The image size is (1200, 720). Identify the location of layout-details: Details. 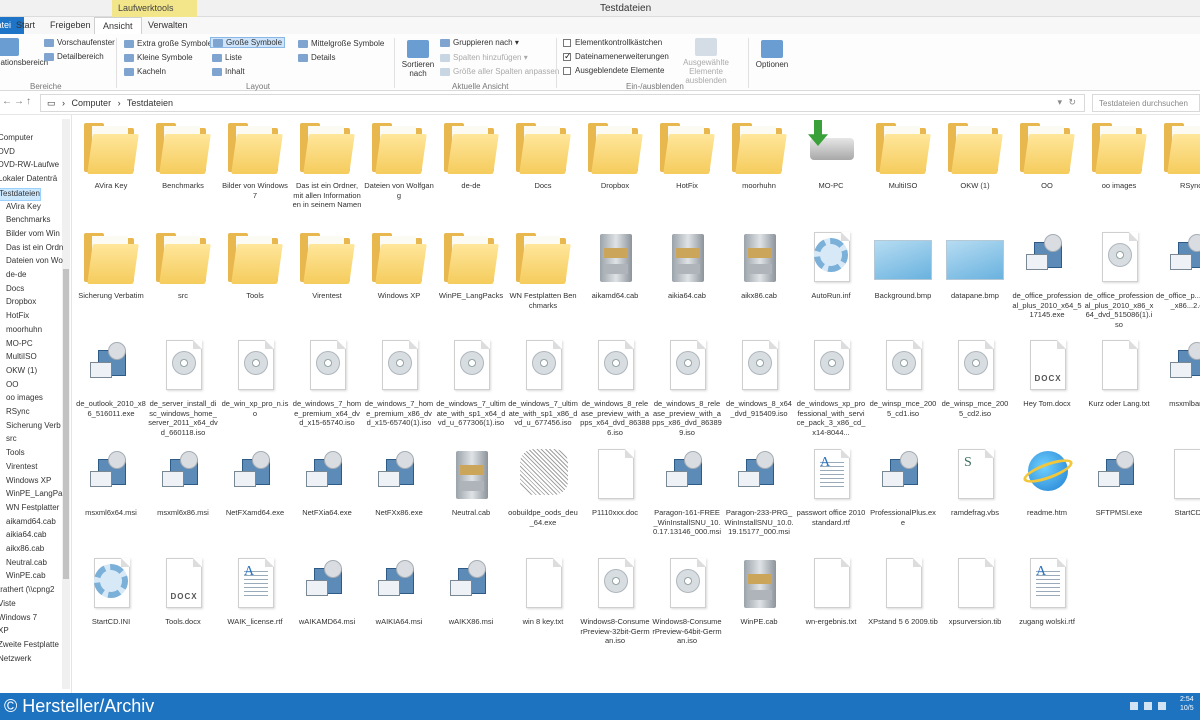
(316, 57).